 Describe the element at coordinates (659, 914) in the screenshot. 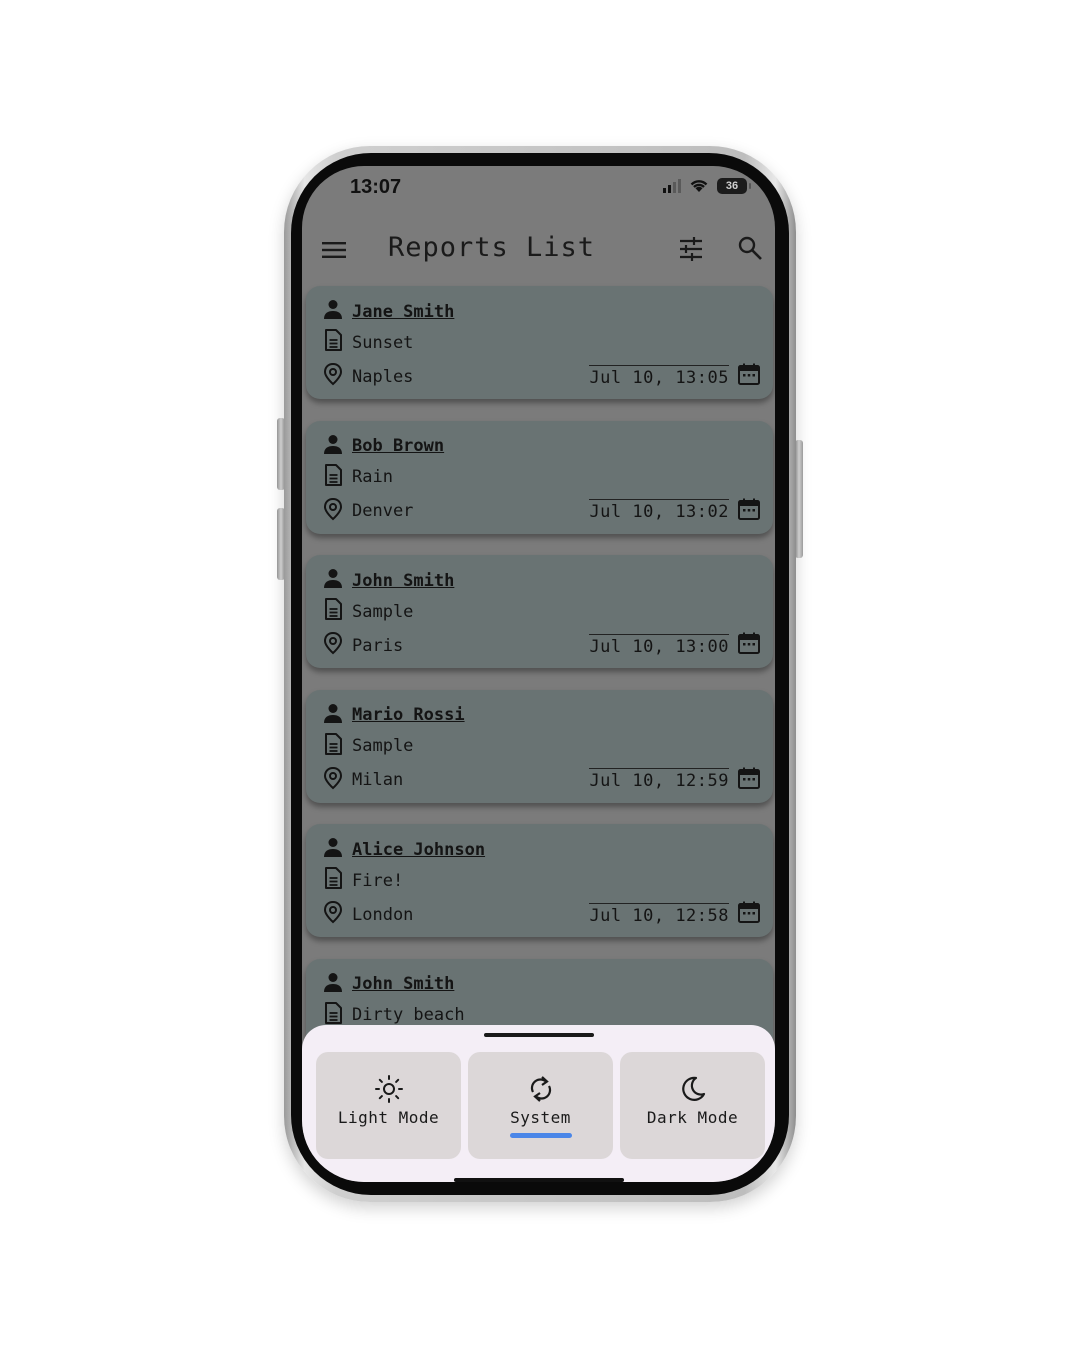

I see `report-date: Jul 10, 12:58` at that location.